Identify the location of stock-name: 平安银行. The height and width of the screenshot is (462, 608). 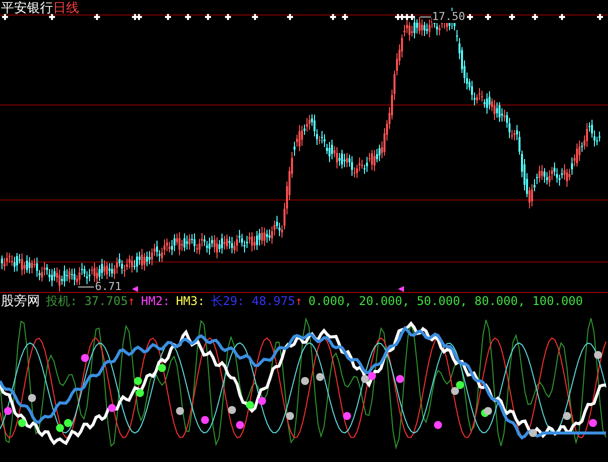
(27, 8).